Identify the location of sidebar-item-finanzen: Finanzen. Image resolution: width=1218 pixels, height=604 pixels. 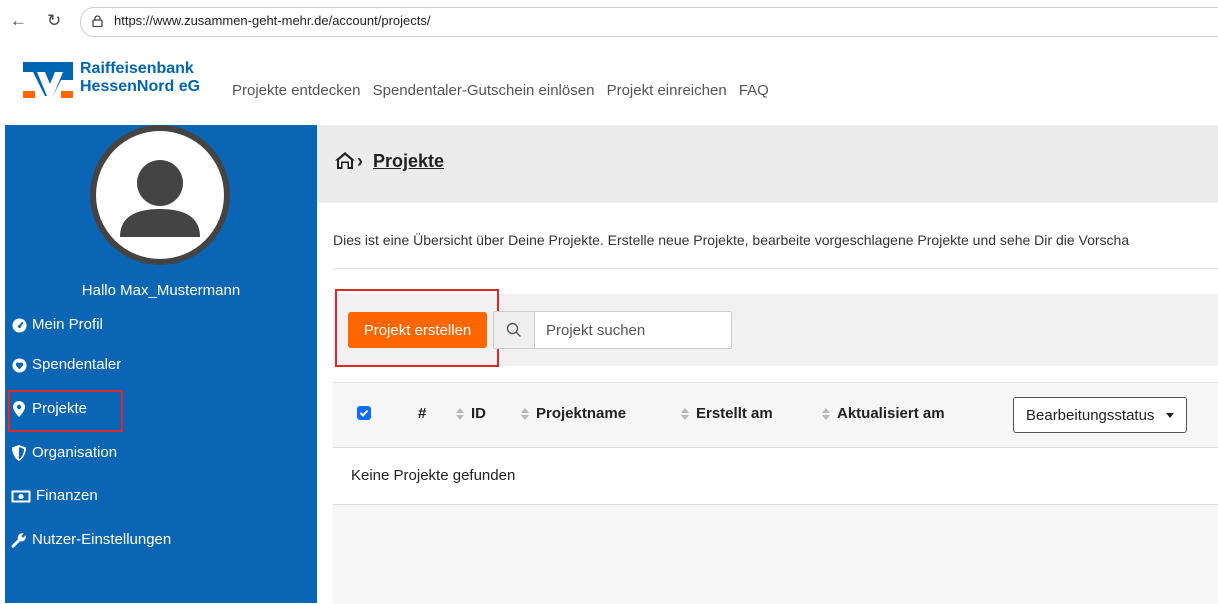
(54, 496).